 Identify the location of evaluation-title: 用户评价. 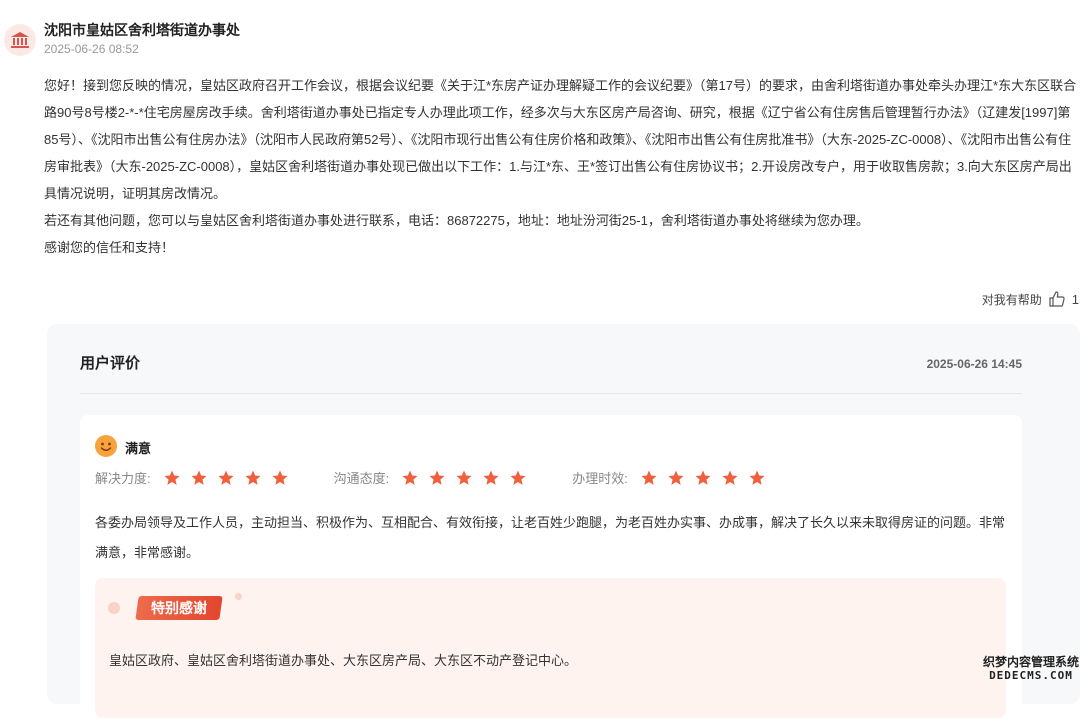
(110, 363).